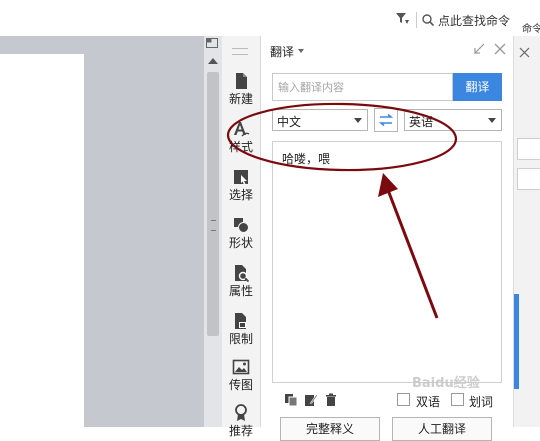  I want to click on expand-tab, so click(516, 341).